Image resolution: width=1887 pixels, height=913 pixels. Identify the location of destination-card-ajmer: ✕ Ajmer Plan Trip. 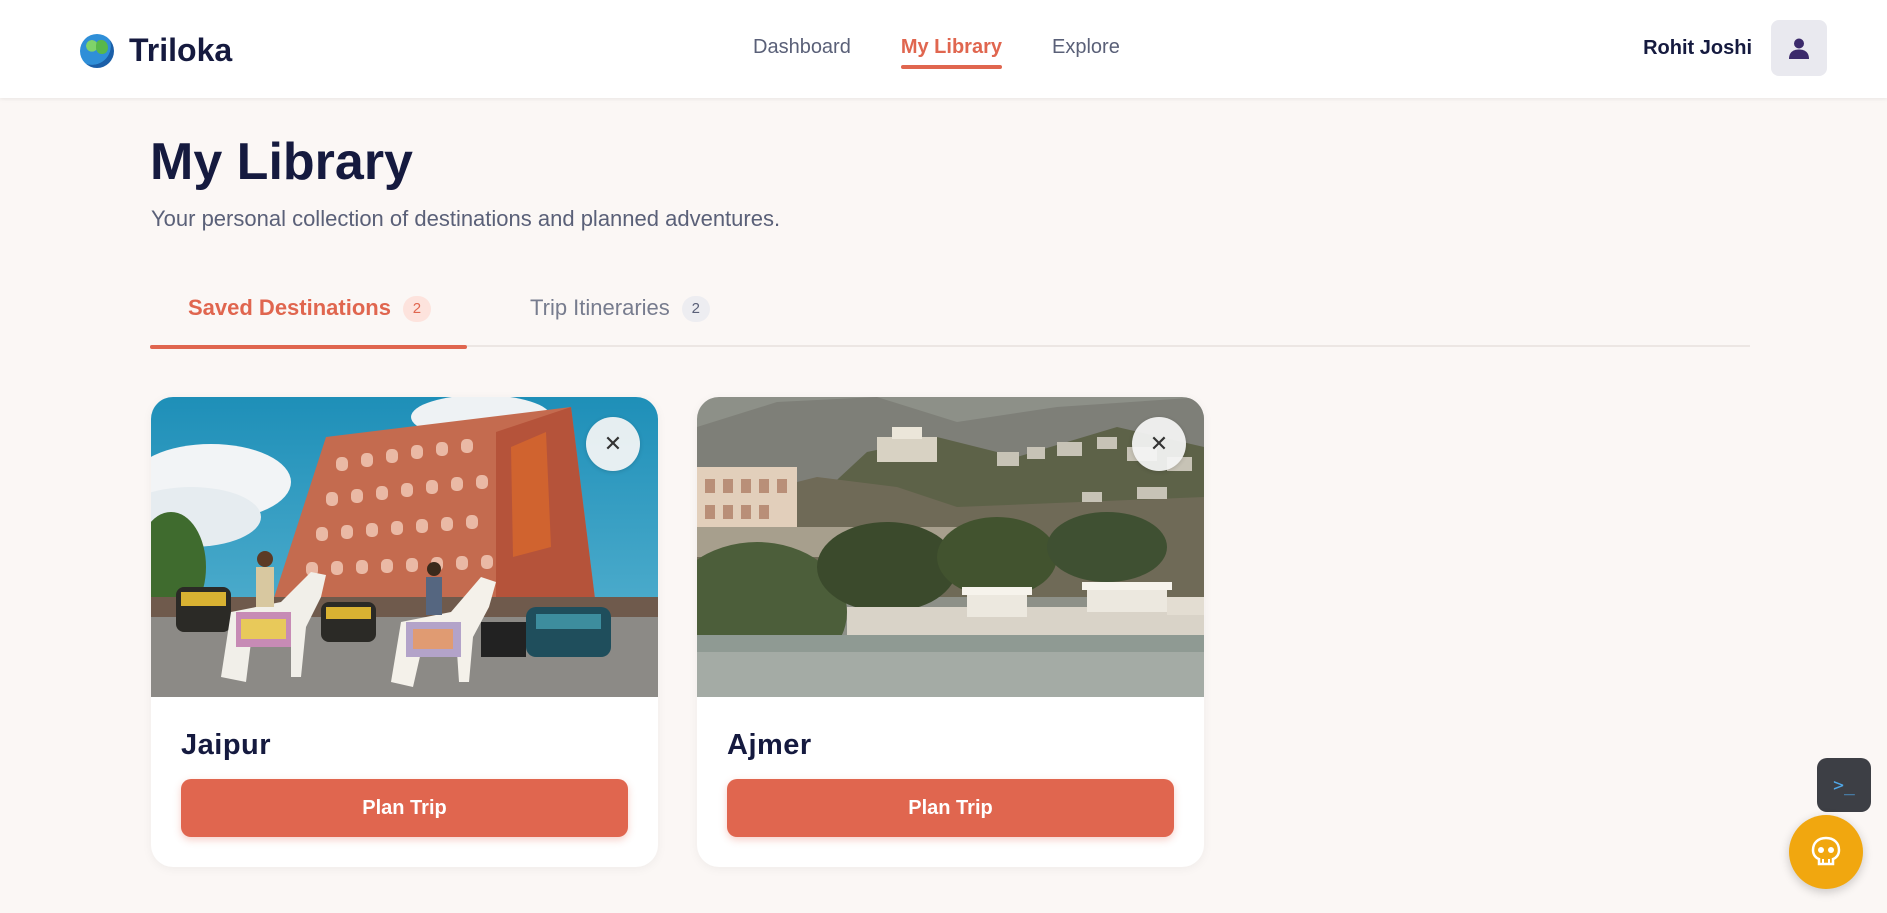
(950, 632).